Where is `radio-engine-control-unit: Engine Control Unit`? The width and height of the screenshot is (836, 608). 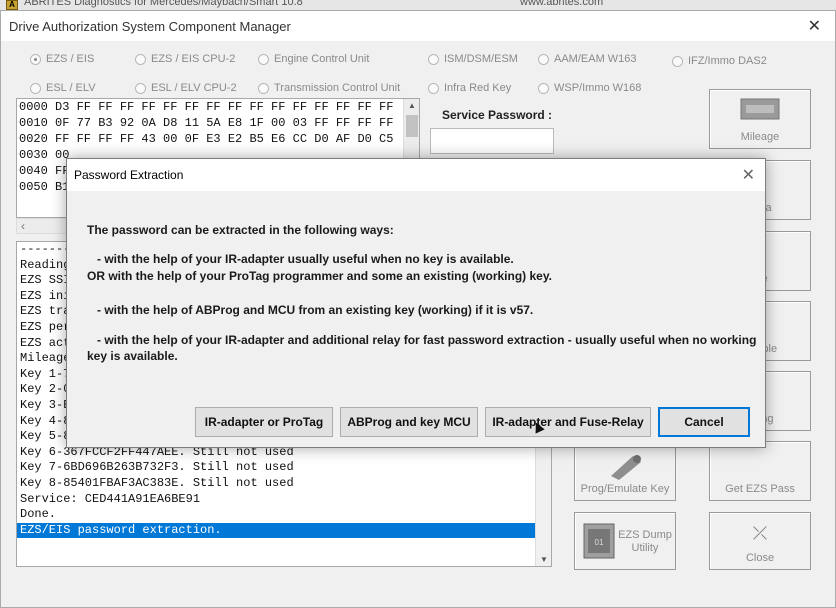
radio-engine-control-unit: Engine Control Unit is located at coordinates (313, 59).